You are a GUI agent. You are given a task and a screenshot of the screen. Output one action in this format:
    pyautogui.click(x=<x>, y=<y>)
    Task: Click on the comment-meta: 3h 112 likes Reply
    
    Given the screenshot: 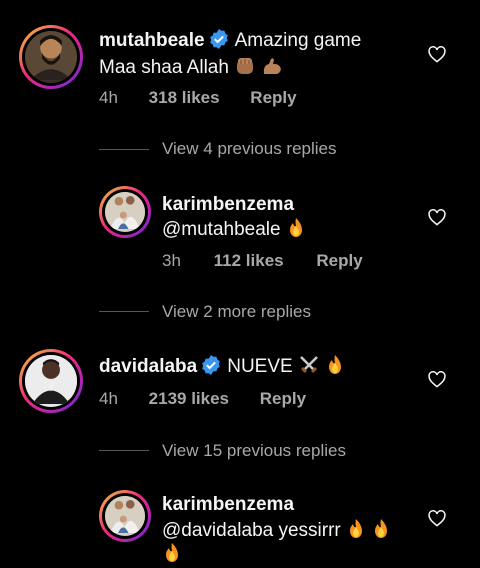 What is the action you would take?
    pyautogui.click(x=262, y=261)
    